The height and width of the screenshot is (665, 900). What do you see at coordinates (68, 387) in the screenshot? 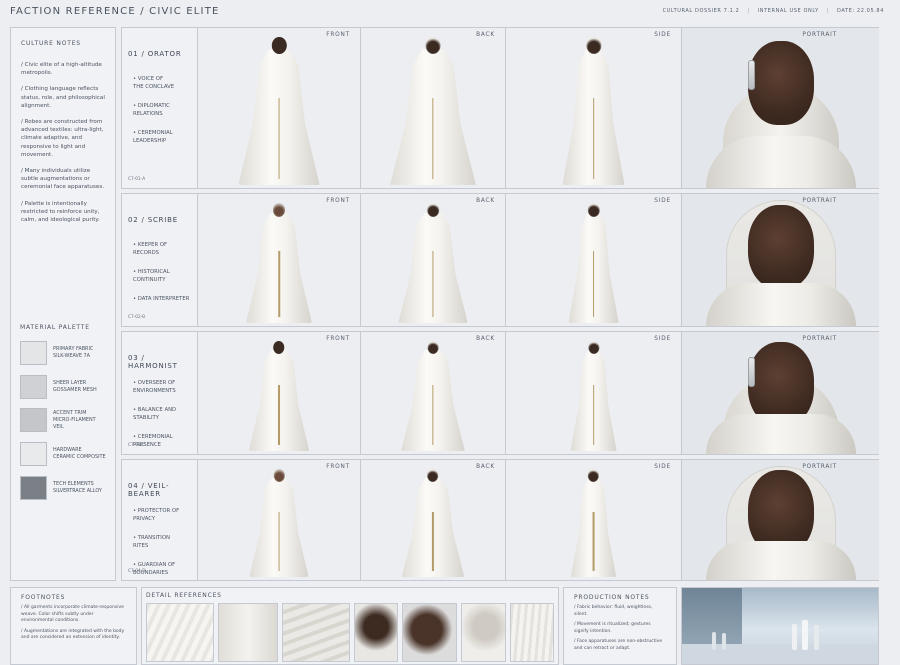
I see `palette-item: SHEER LAYER GOSSAMER MESH` at bounding box center [68, 387].